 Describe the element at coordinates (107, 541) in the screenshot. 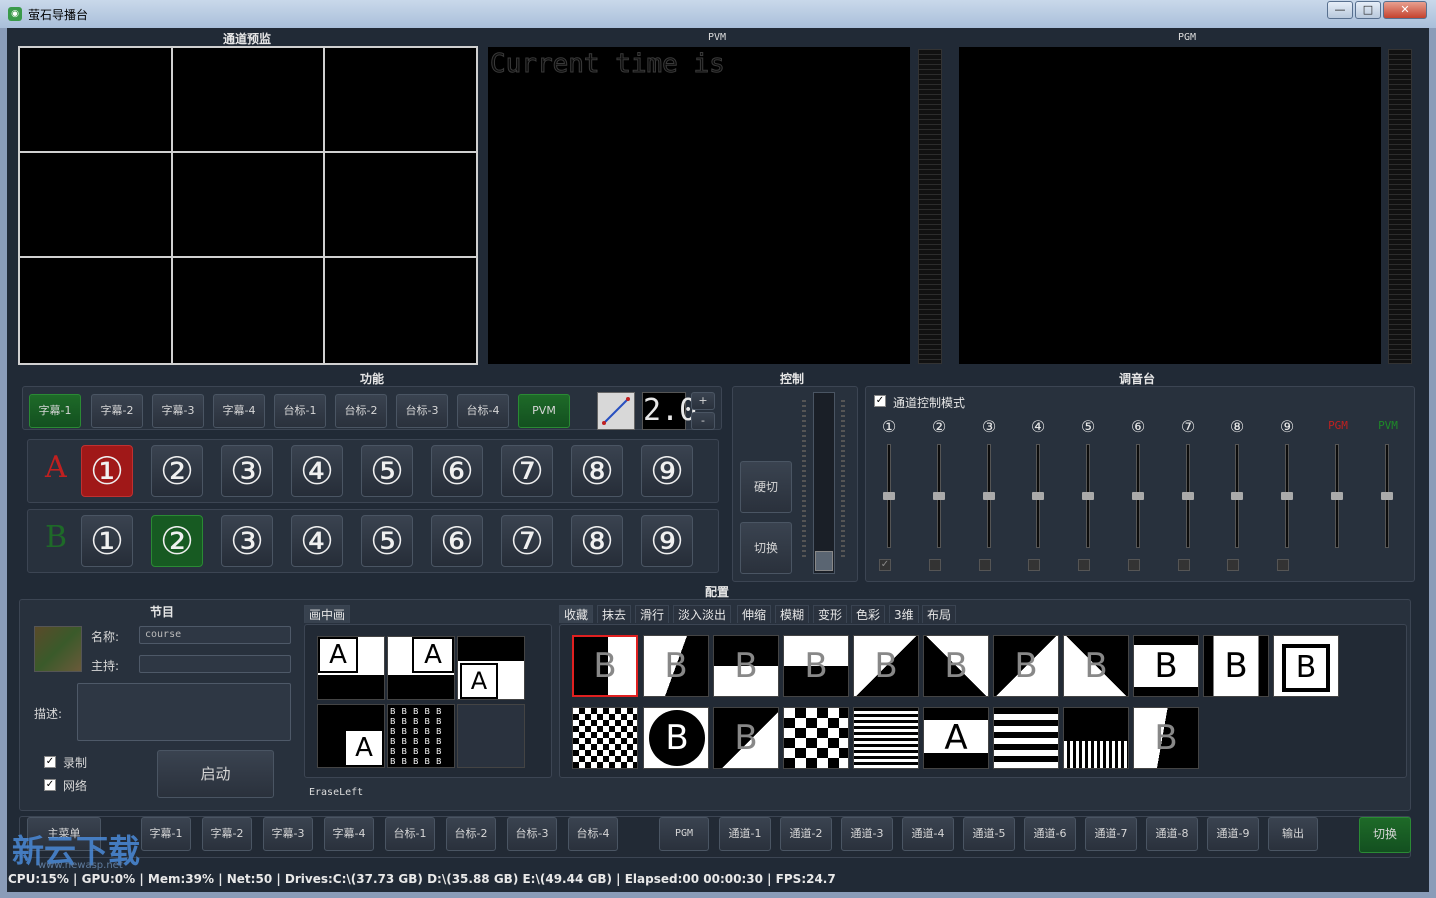

I see `row-b-channel-1: ①` at that location.